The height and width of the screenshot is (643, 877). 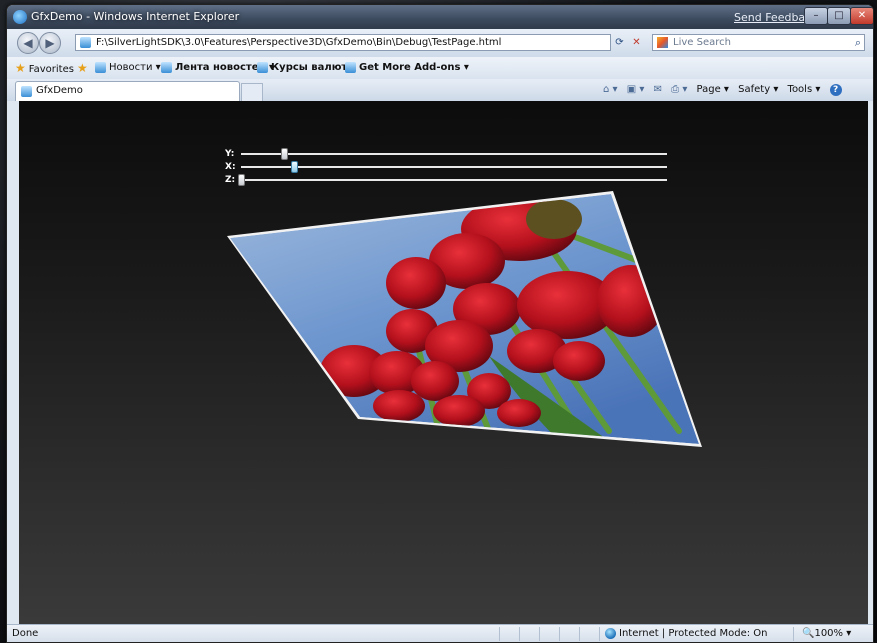 I want to click on search-icon: ⌕, so click(x=858, y=42).